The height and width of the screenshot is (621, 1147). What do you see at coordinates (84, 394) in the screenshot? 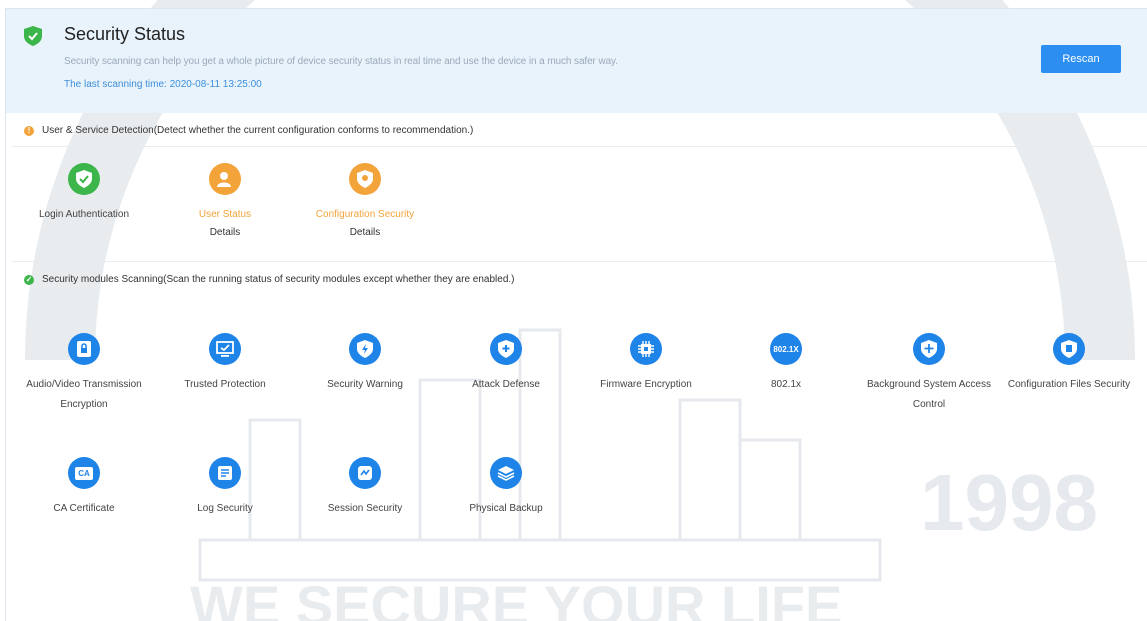
I see `item-label: Audio/Video Transmission Encryption` at bounding box center [84, 394].